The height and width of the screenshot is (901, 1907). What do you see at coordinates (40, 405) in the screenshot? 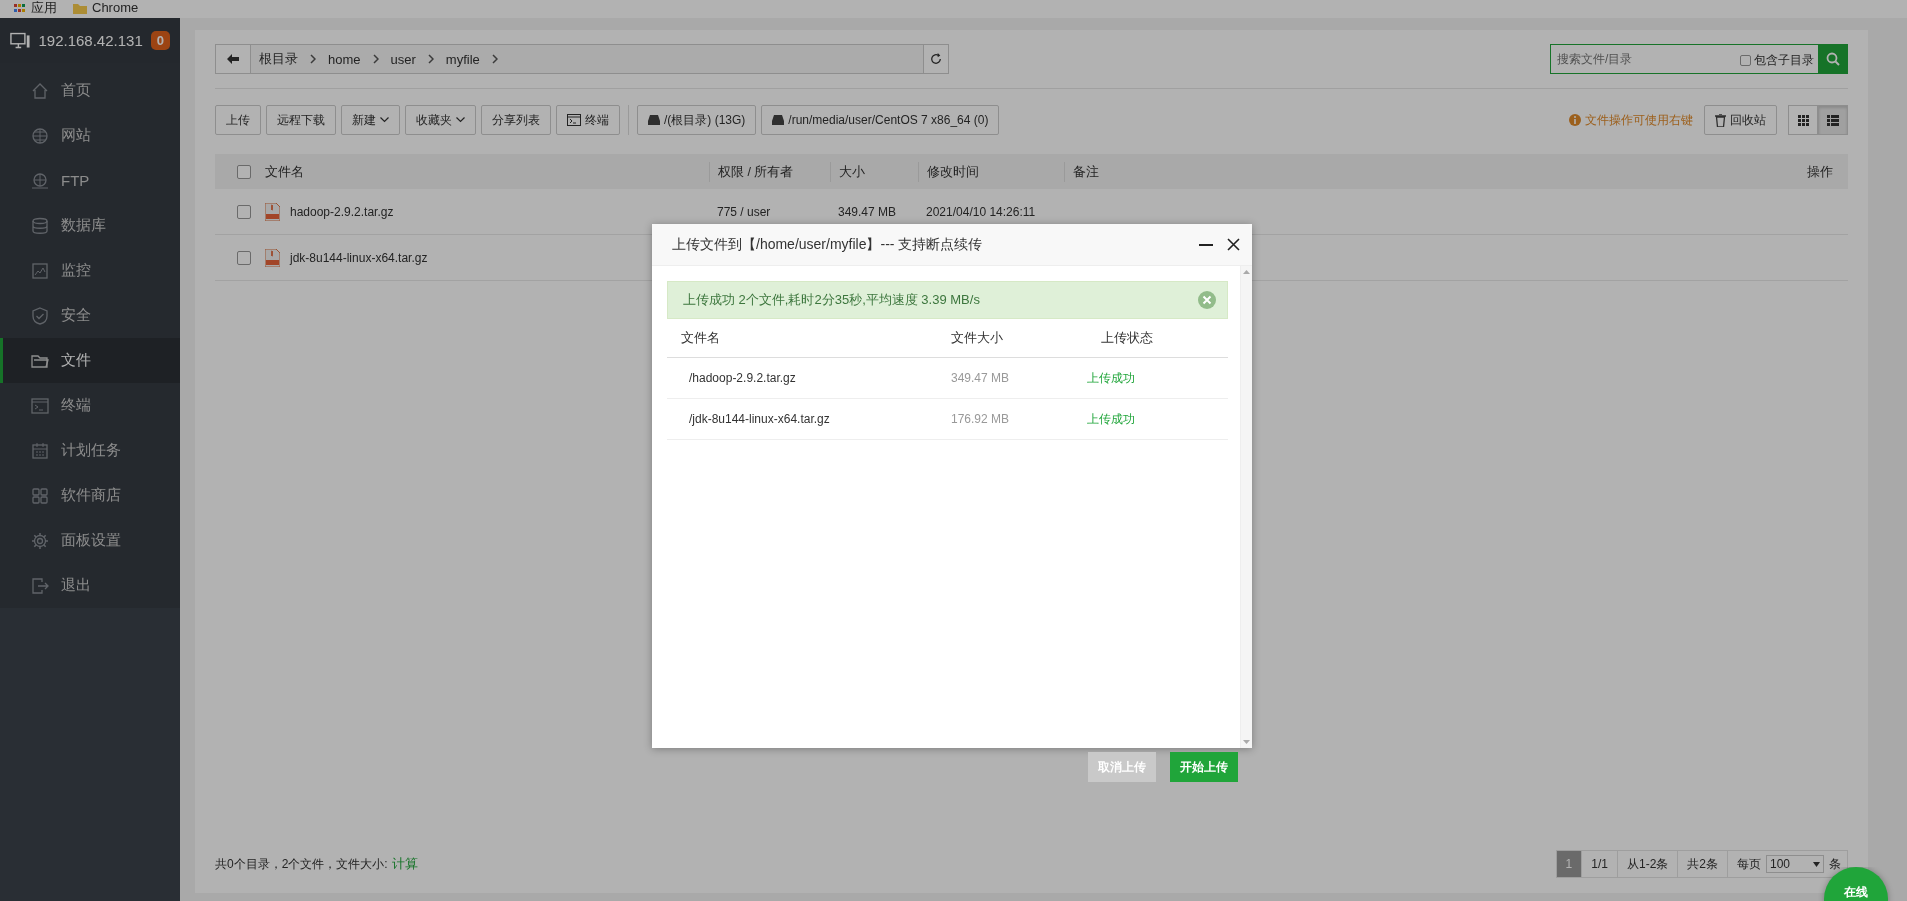
I see `terminal-icon` at bounding box center [40, 405].